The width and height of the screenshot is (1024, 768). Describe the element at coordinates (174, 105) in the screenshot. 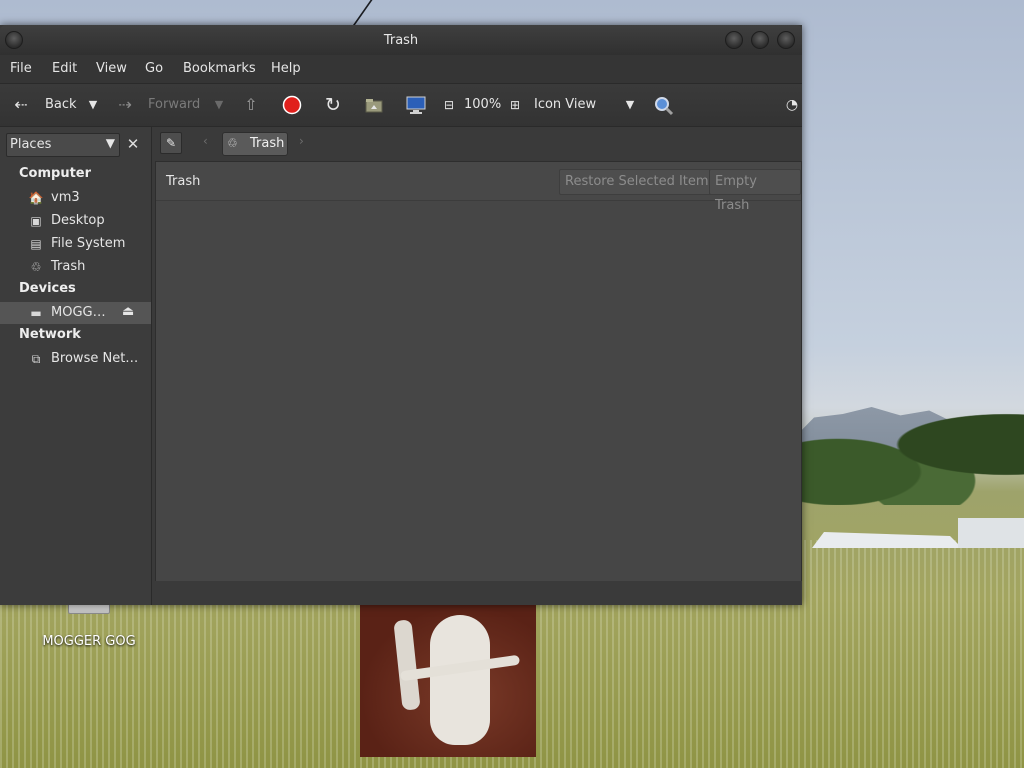

I see `forward-button: Forward` at that location.